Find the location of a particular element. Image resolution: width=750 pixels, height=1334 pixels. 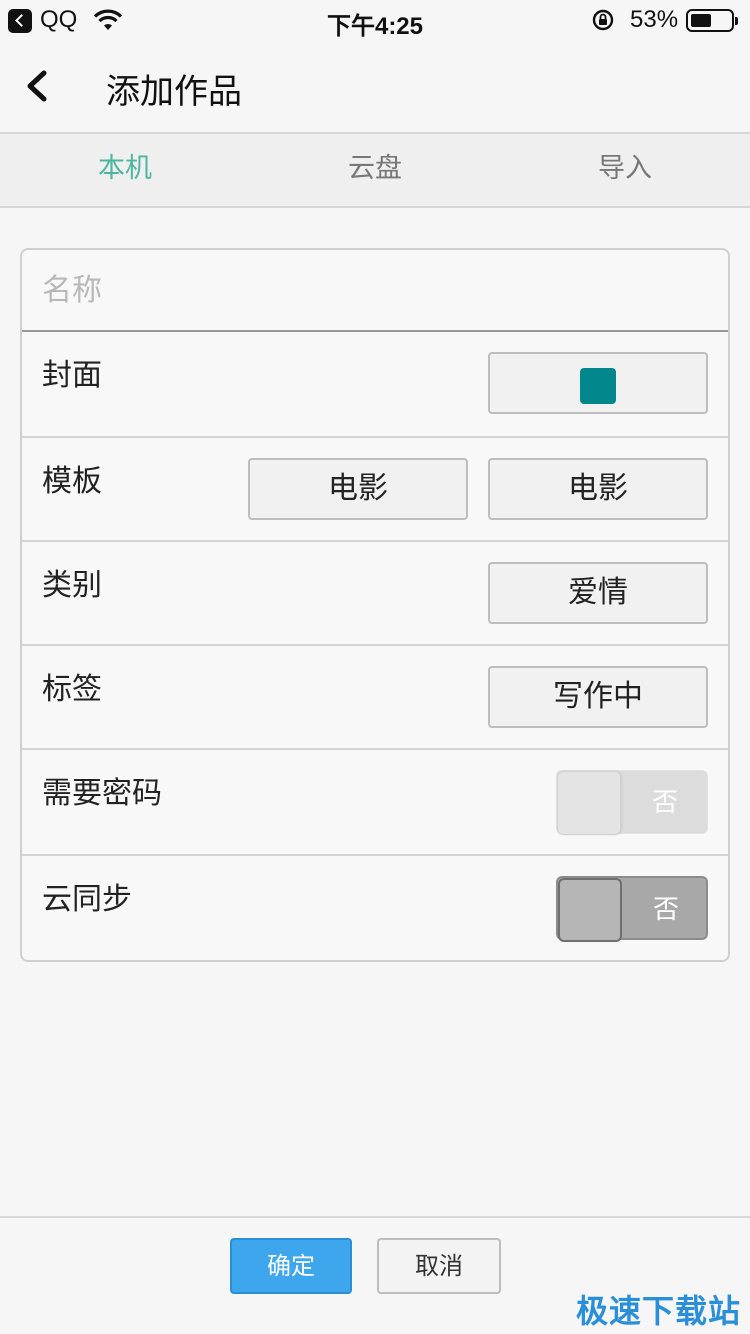

tab-local: 本机 is located at coordinates (125, 170).